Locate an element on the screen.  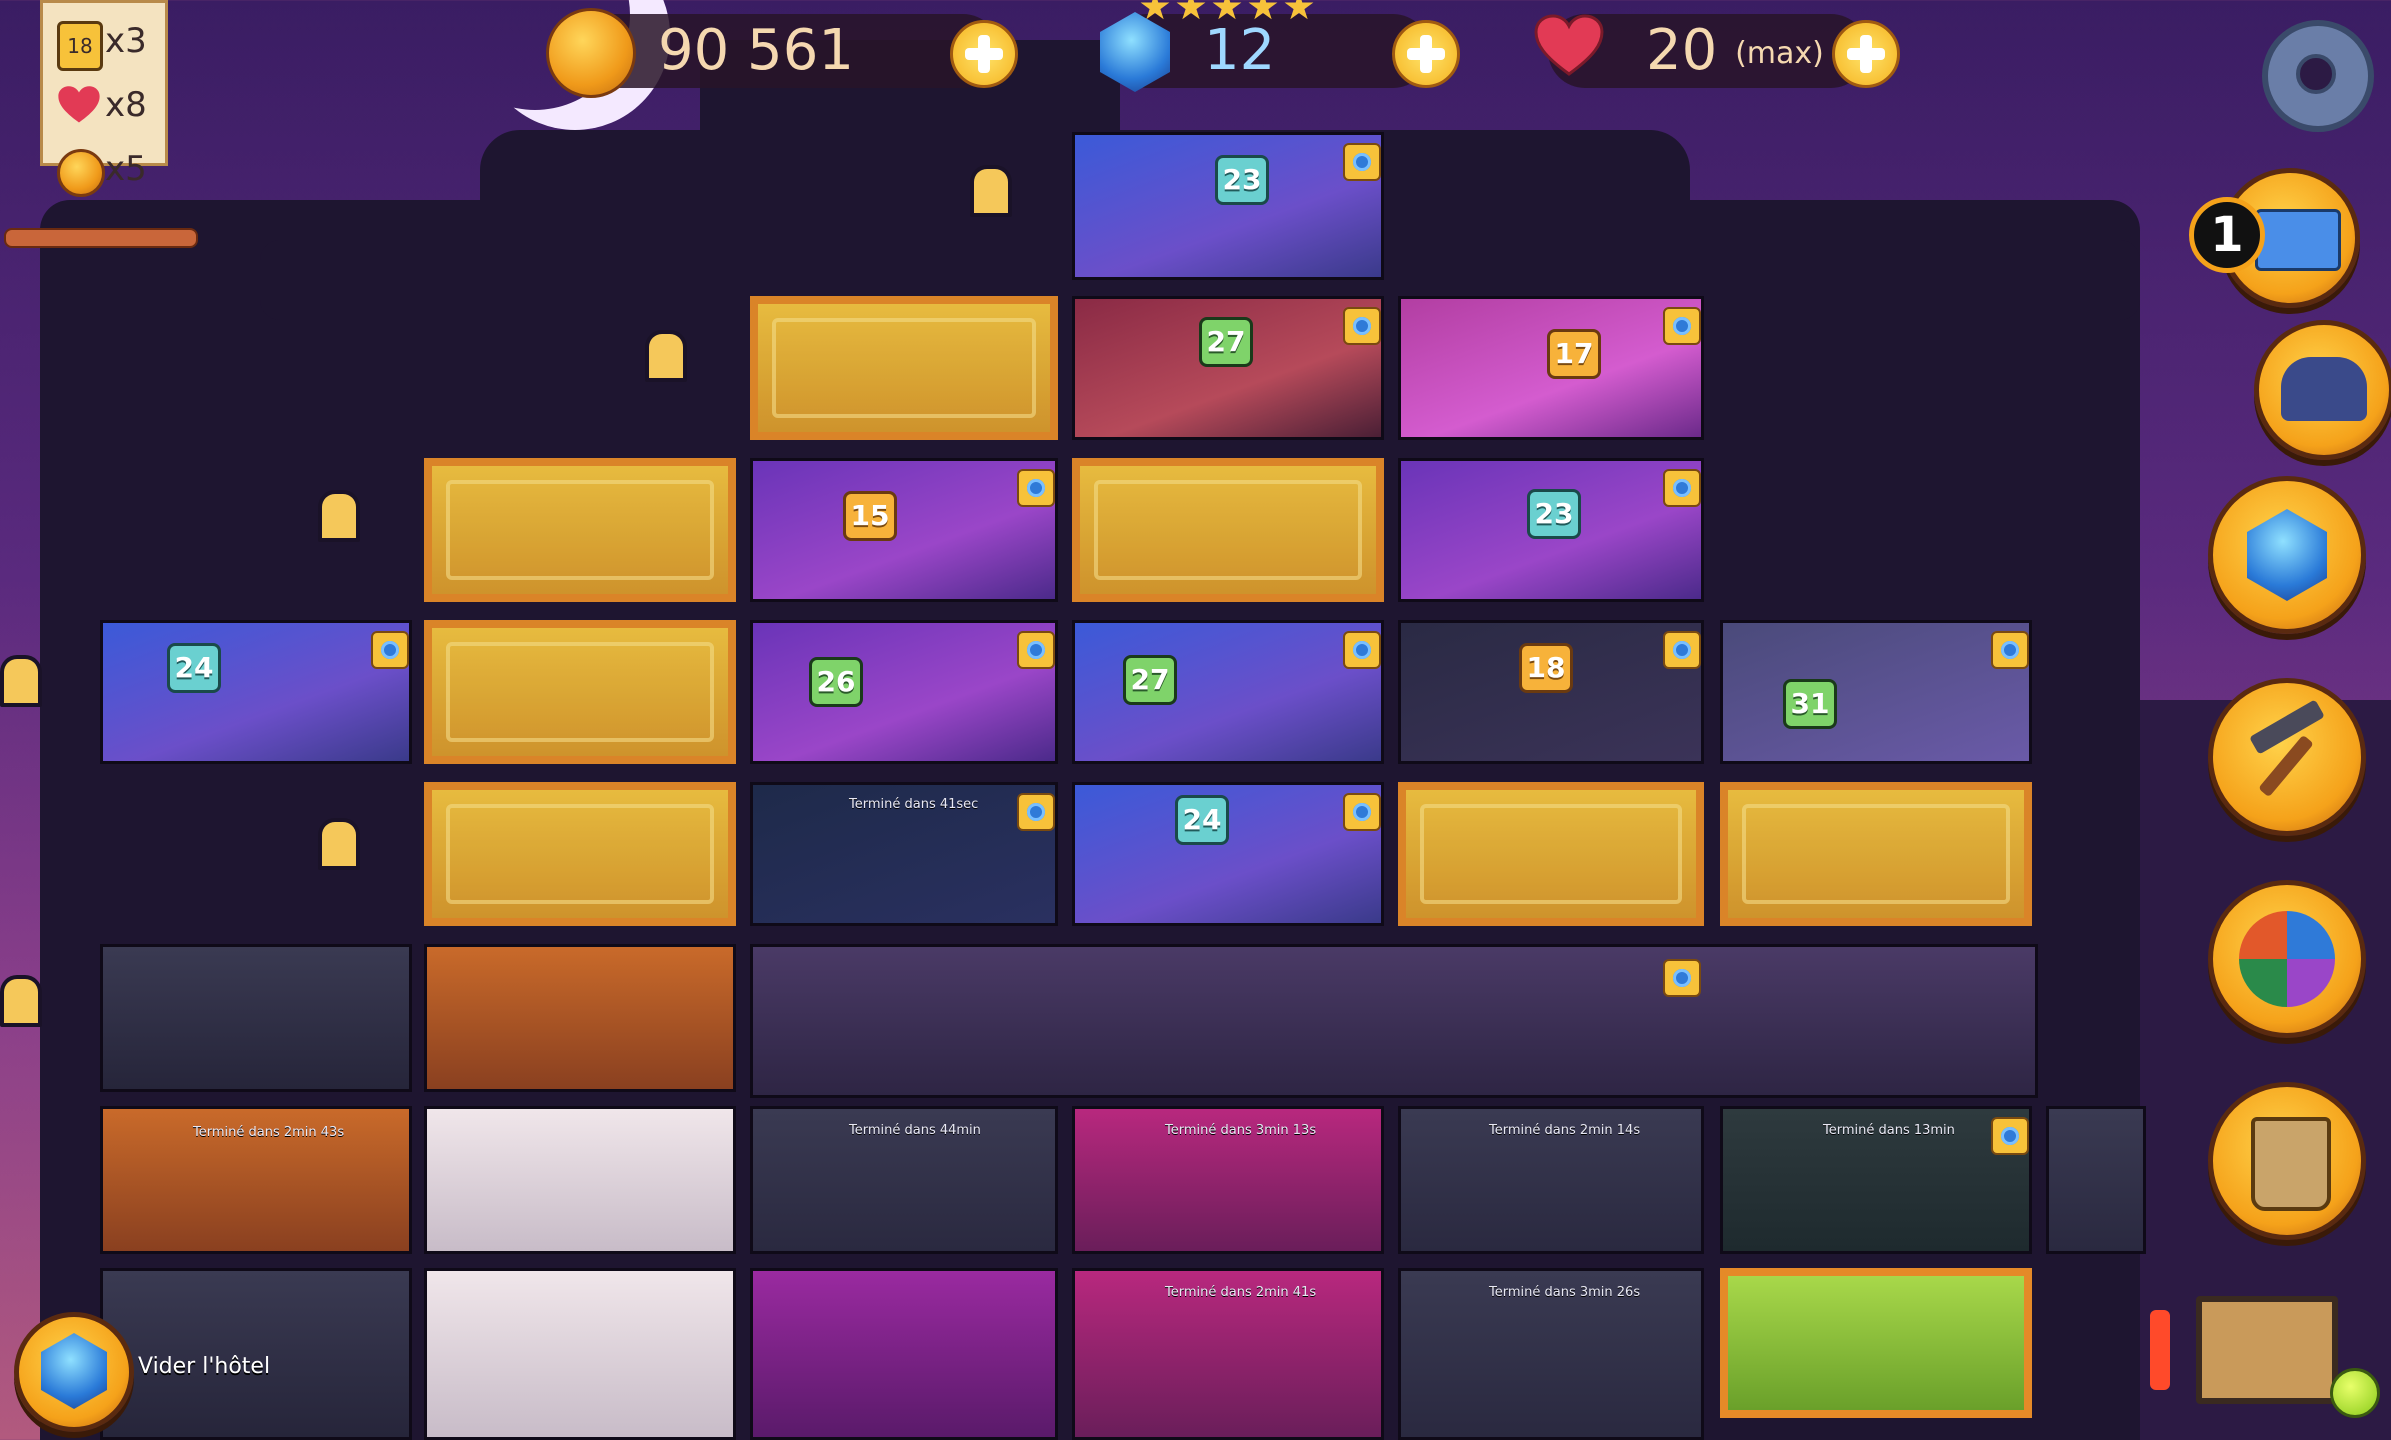
guest-room: 18 is located at coordinates (1551, 692).